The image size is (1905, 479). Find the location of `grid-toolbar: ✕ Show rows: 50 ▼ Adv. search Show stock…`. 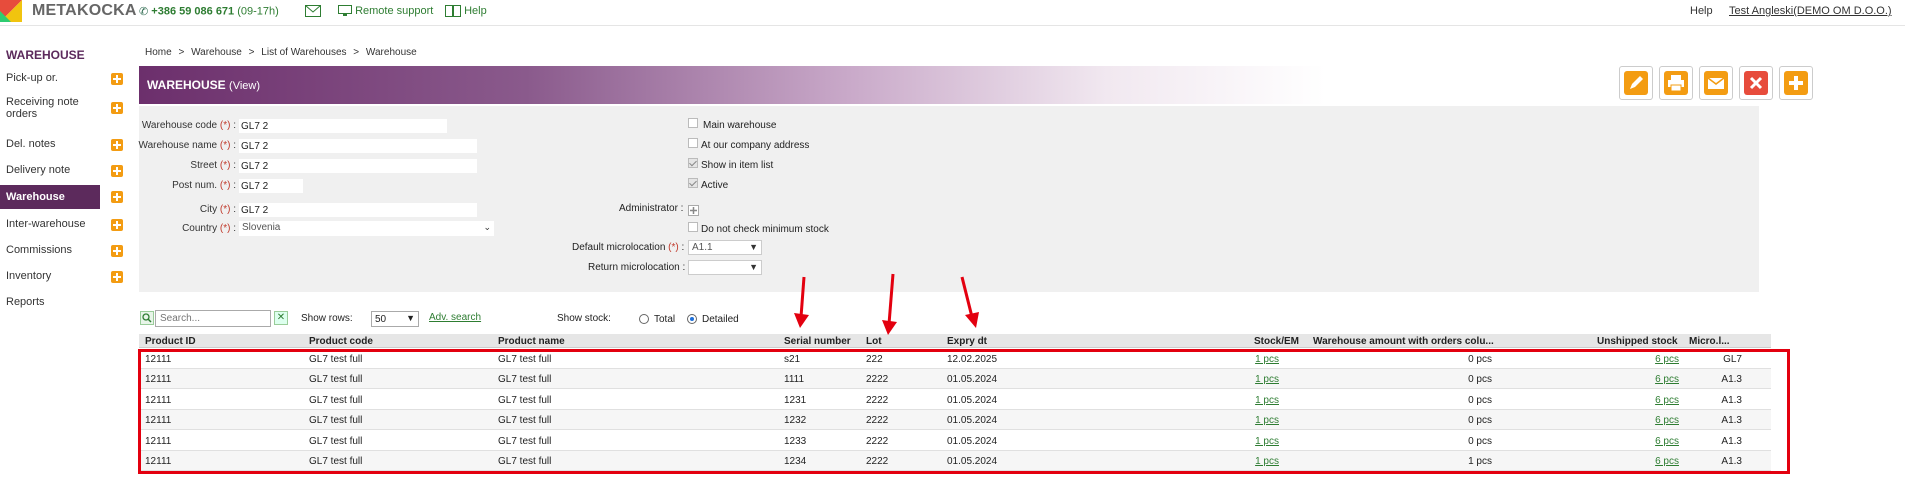

grid-toolbar: ✕ Show rows: 50 ▼ Adv. search Show stock… is located at coordinates (949, 320).